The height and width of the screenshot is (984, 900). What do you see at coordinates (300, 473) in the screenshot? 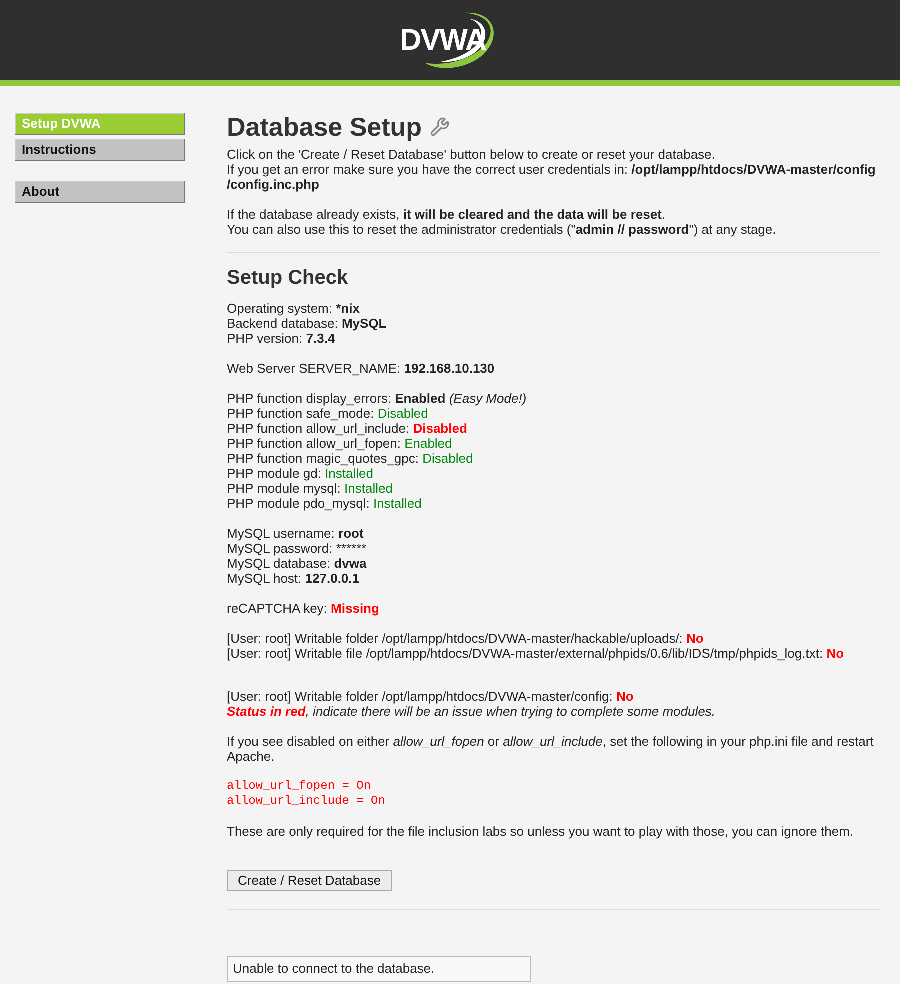
I see `status-line: PHP module gd: Installed` at bounding box center [300, 473].